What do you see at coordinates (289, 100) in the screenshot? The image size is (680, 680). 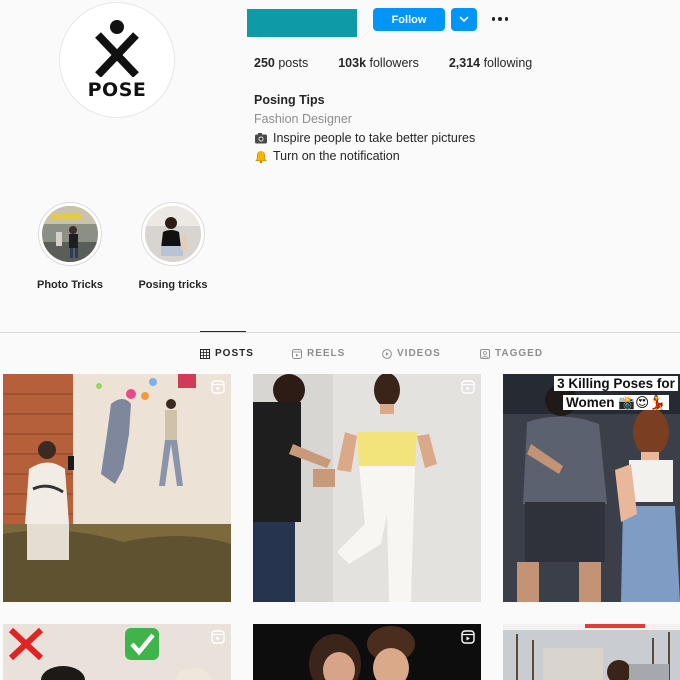 I see `profile-name: Posing Tips` at bounding box center [289, 100].